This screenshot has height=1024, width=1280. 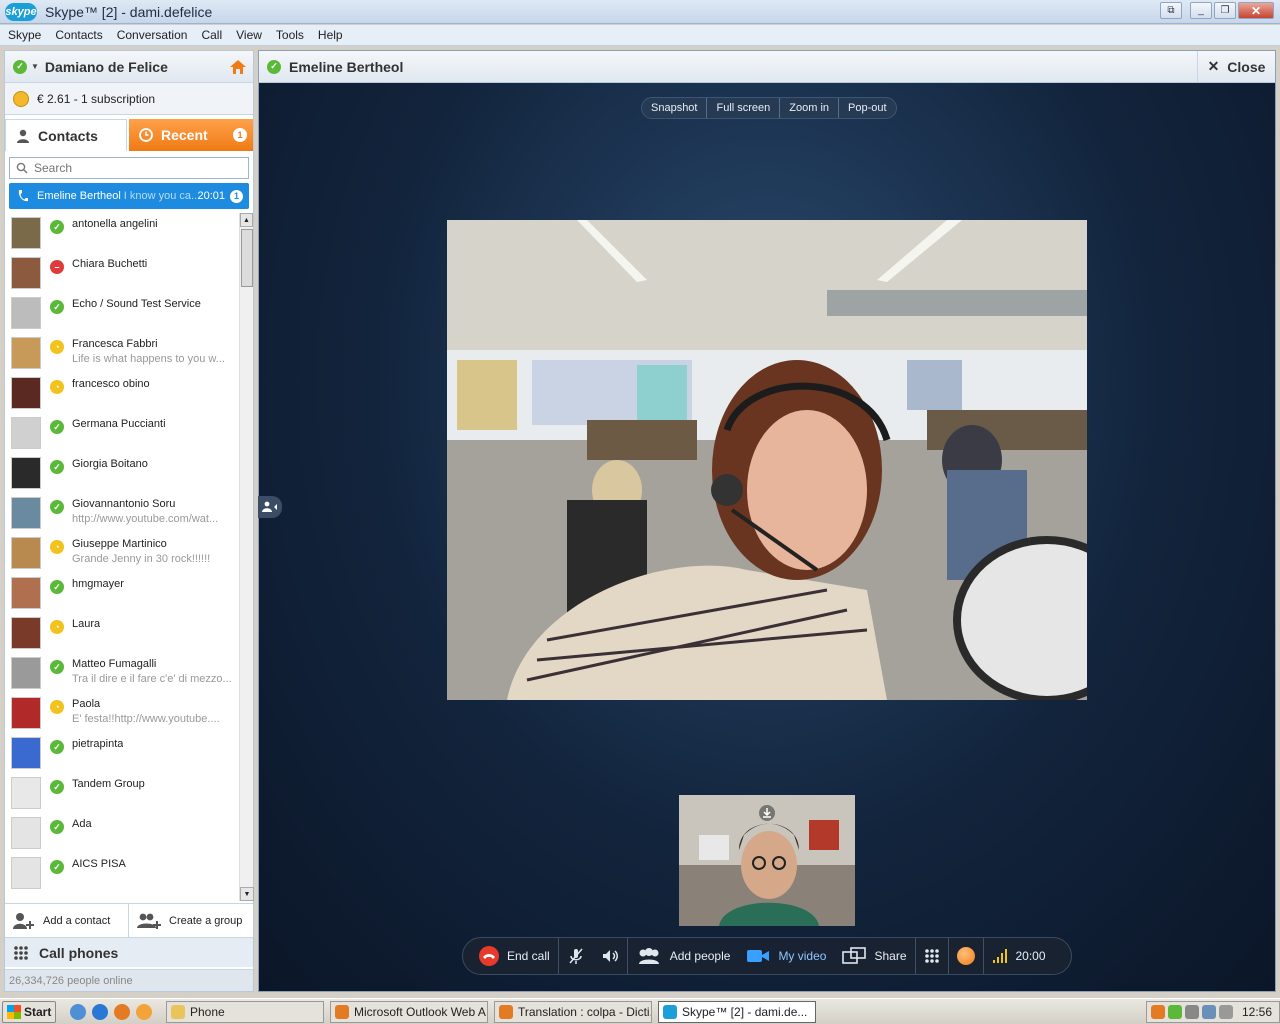 I want to click on my-video-button: My video, so click(x=786, y=956).